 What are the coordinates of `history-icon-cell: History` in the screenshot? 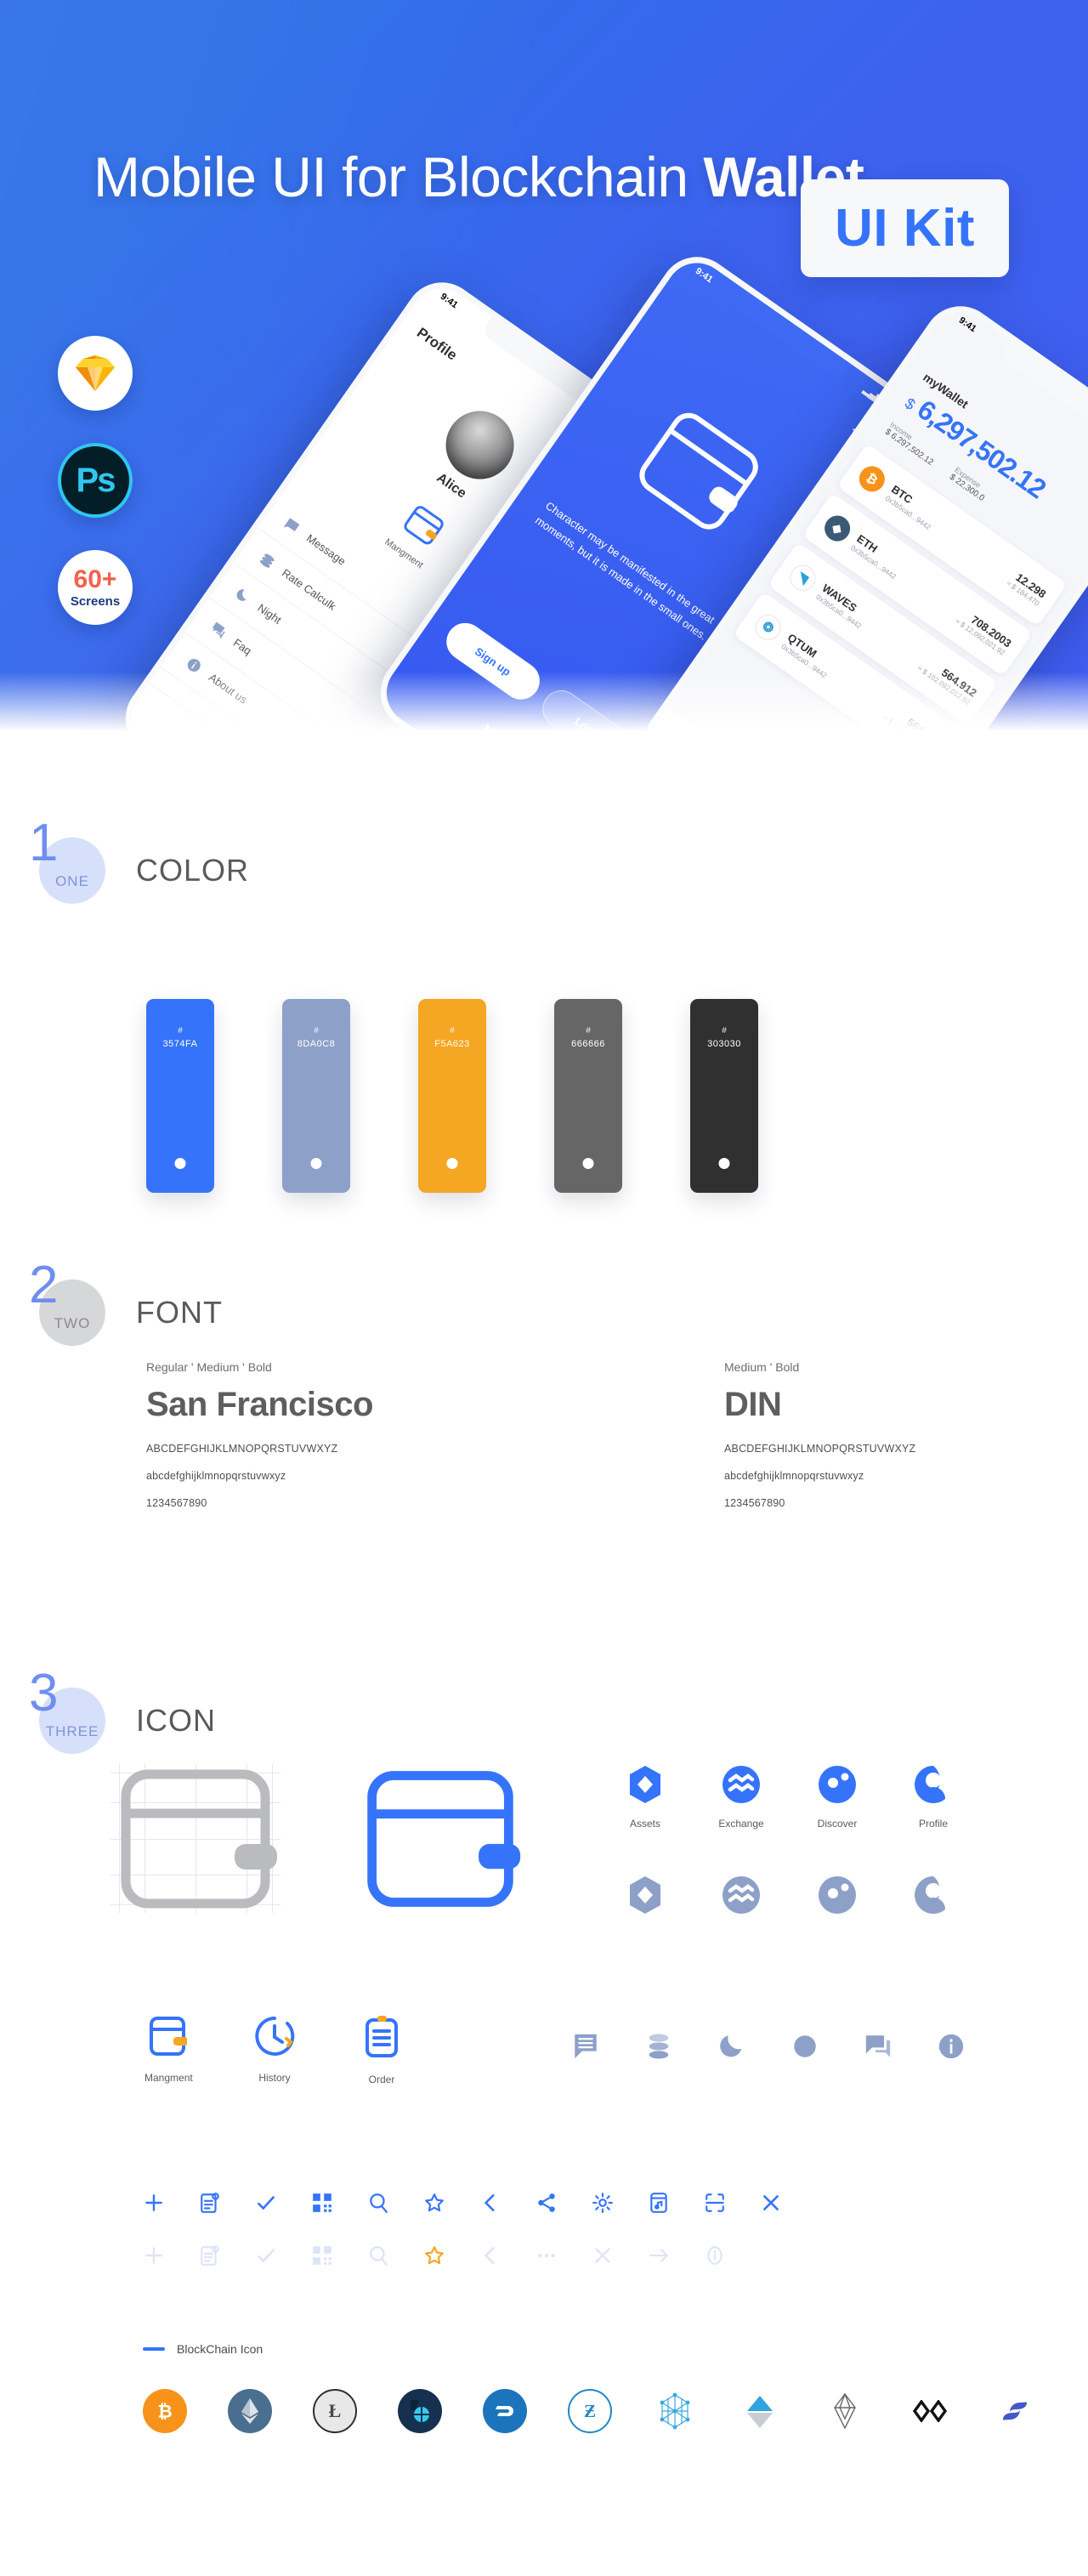 It's located at (275, 2050).